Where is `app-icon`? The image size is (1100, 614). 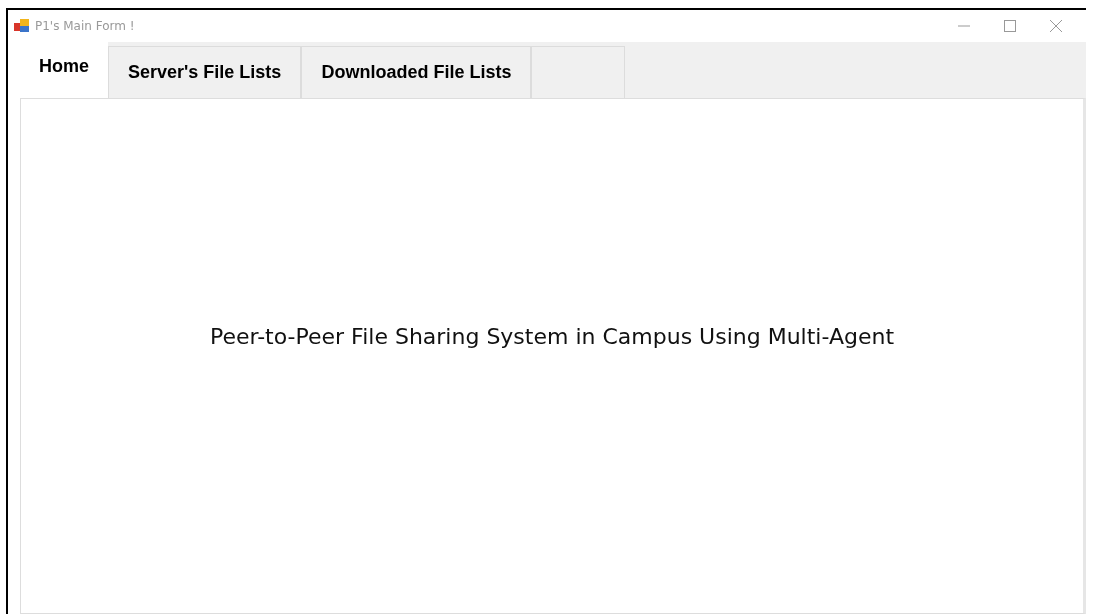
app-icon is located at coordinates (22, 26).